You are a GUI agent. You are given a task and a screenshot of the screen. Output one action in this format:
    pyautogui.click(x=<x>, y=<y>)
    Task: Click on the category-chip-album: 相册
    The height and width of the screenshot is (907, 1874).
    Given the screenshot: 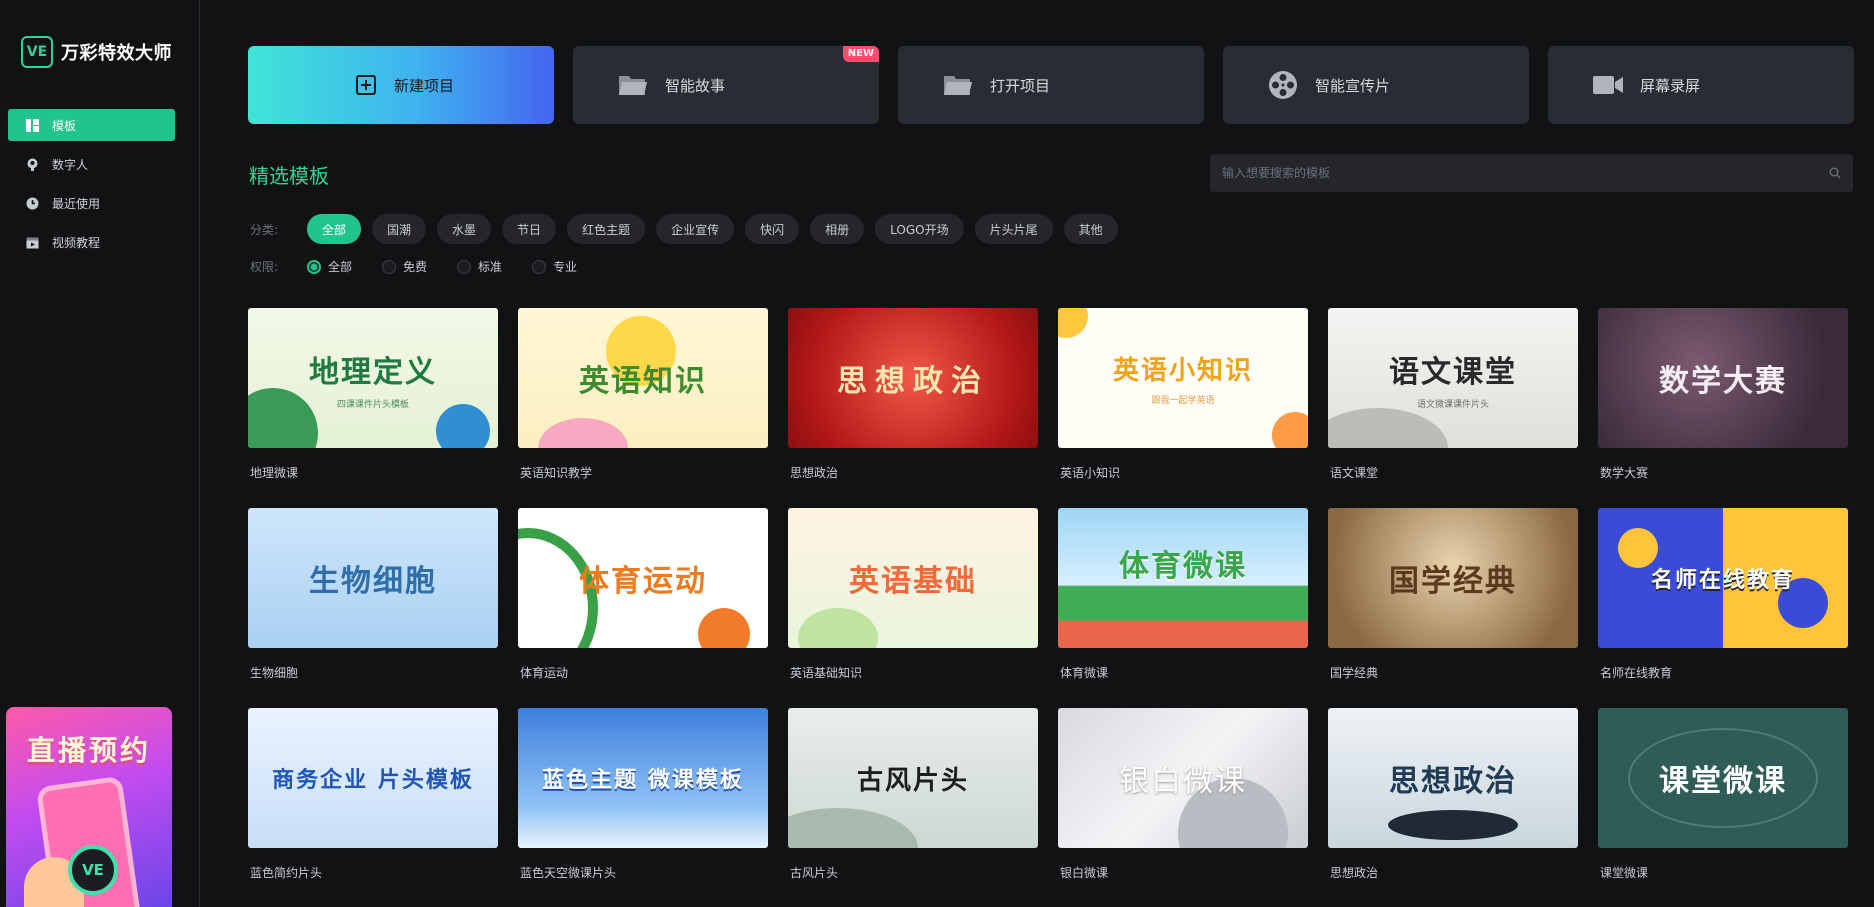 What is the action you would take?
    pyautogui.click(x=837, y=229)
    